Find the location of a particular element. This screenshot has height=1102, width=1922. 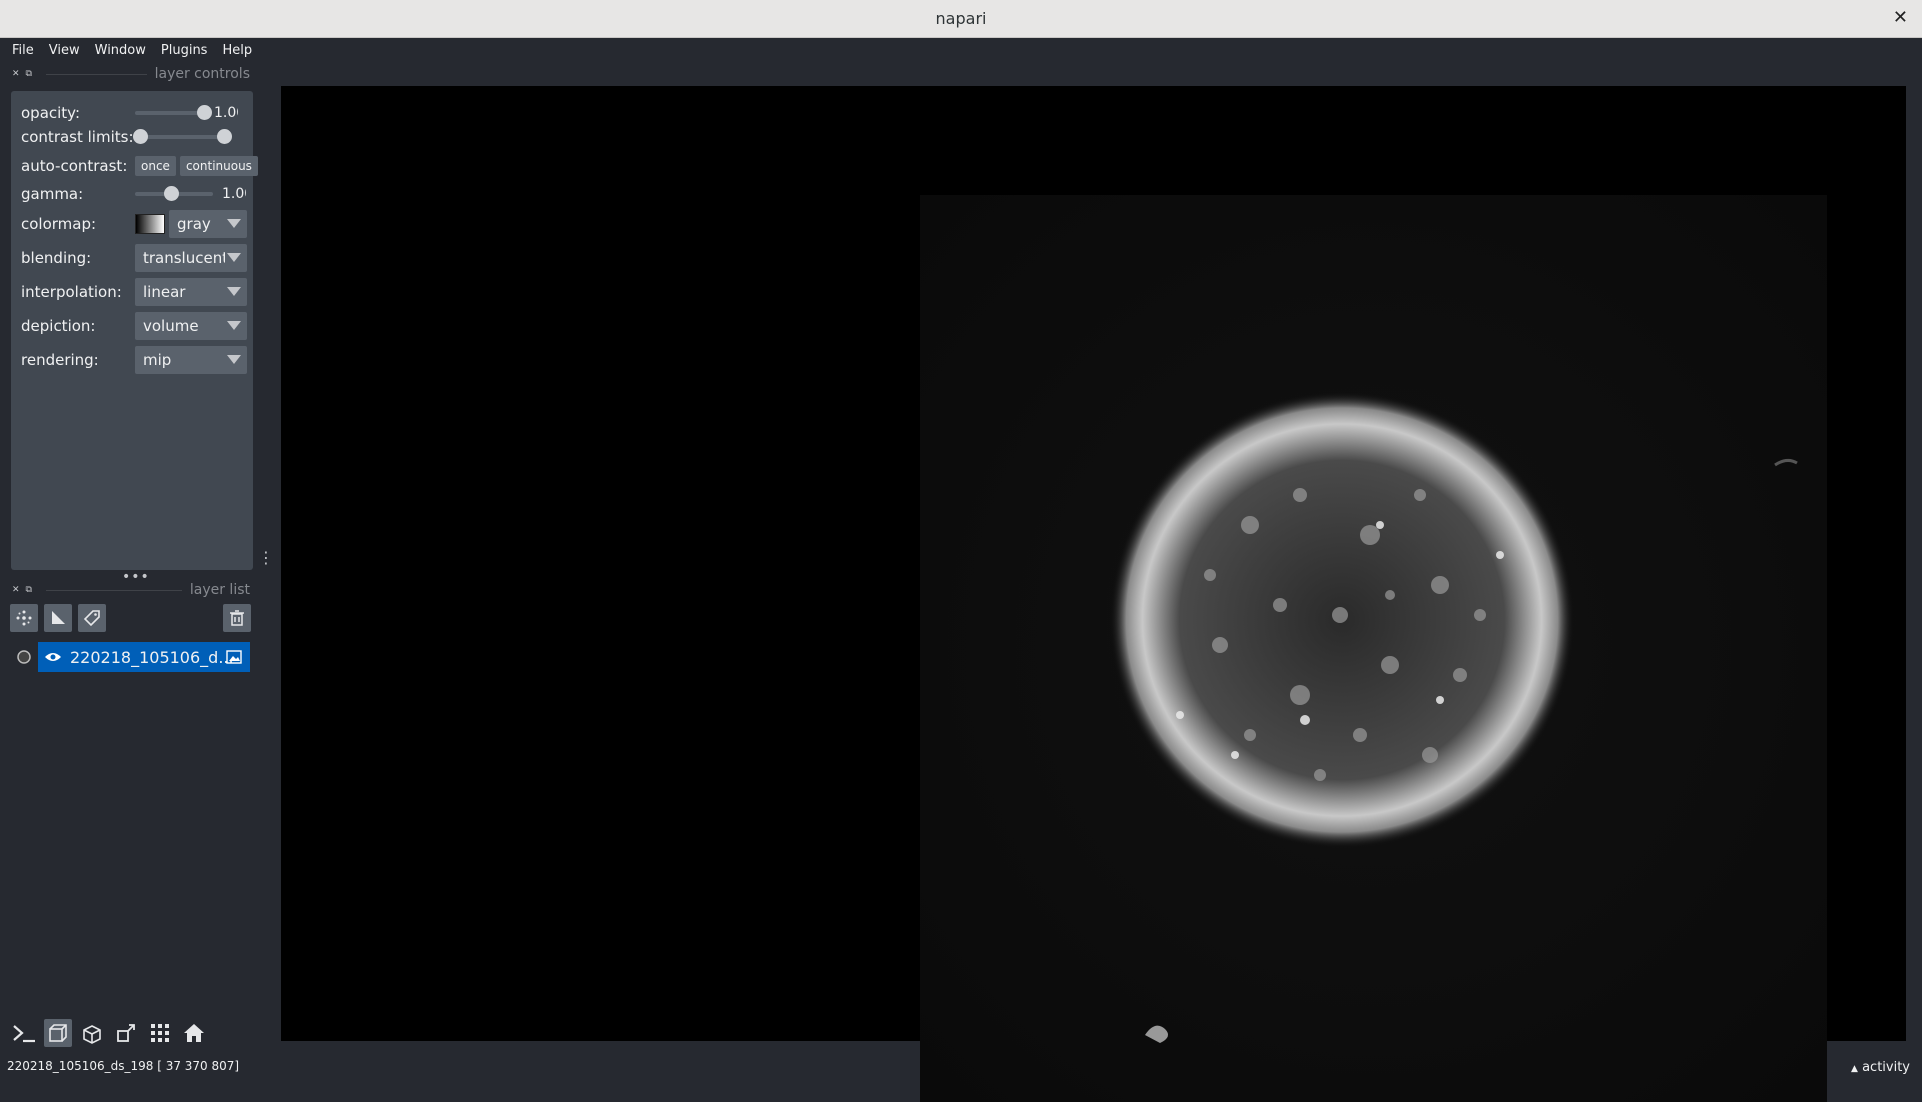

delete-layer-button is located at coordinates (237, 618).